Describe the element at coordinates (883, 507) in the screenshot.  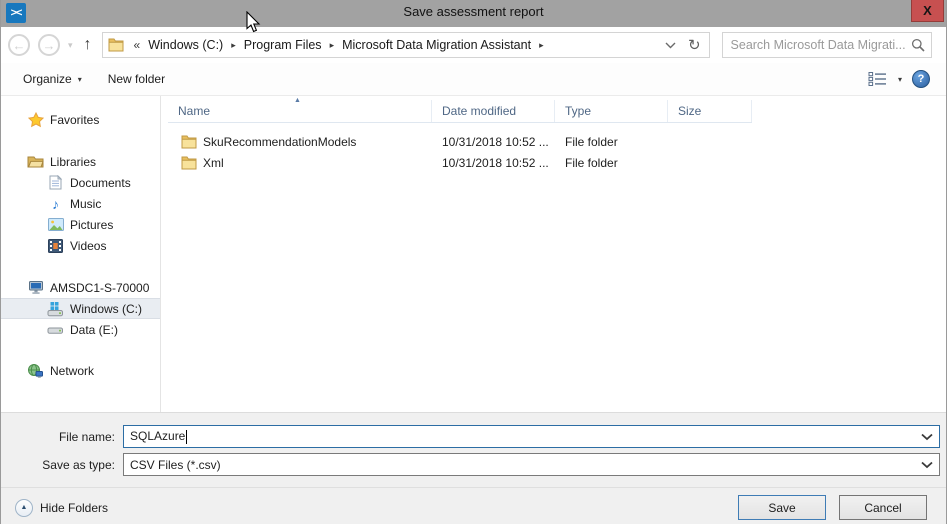
I see `cancel-button: Cancel` at that location.